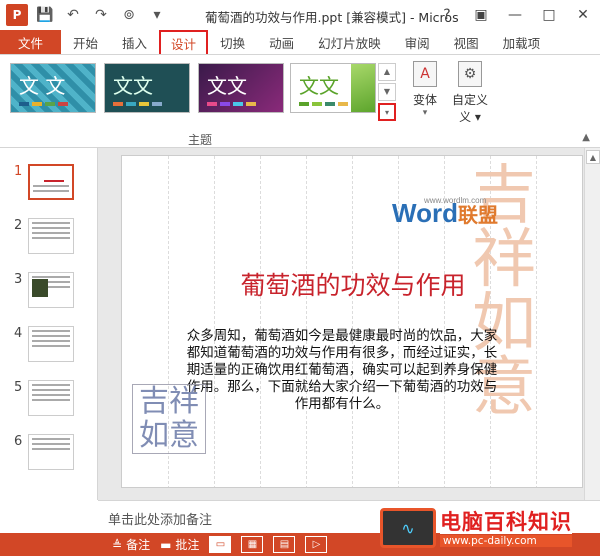 The height and width of the screenshot is (556, 600). Describe the element at coordinates (157, 15) in the screenshot. I see `customize-quick-access-icon: ▾` at that location.